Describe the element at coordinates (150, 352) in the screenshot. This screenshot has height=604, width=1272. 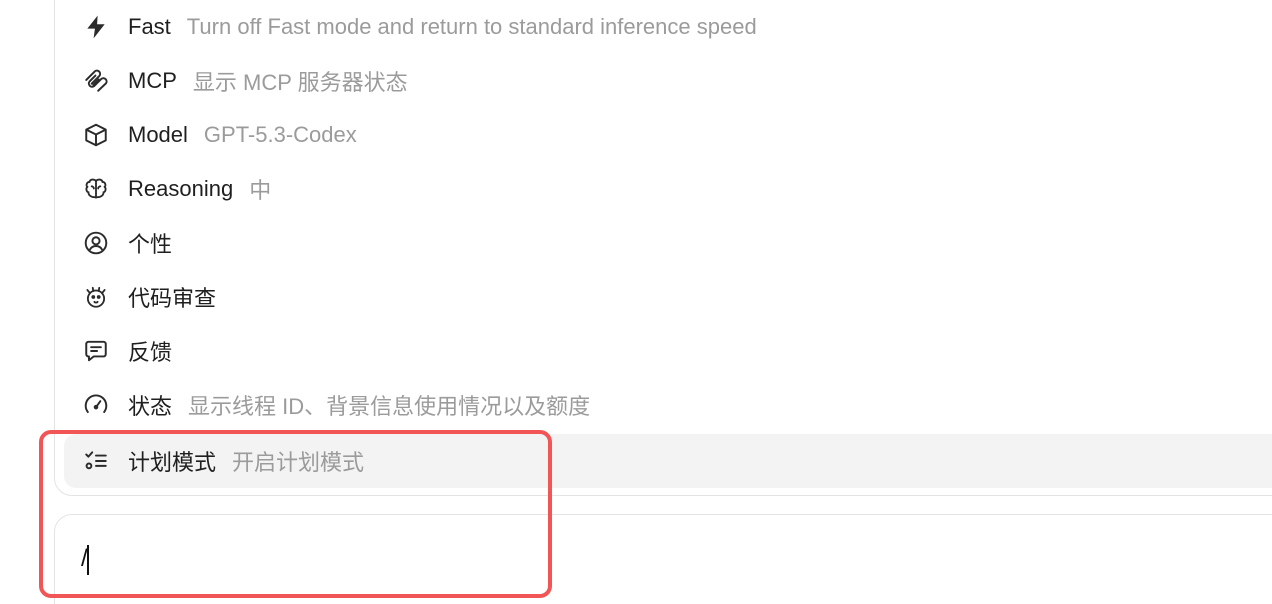
I see `menu-item-label: 反馈` at that location.